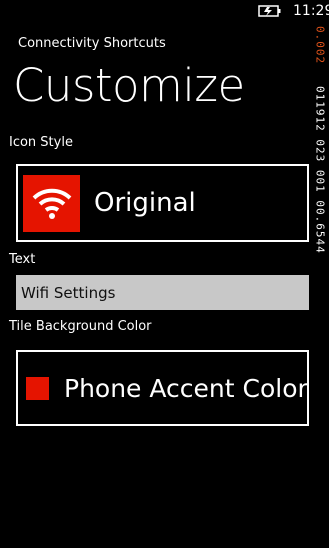 The width and height of the screenshot is (329, 548). What do you see at coordinates (92, 43) in the screenshot?
I see `app-title: Connectivity Shortcuts` at bounding box center [92, 43].